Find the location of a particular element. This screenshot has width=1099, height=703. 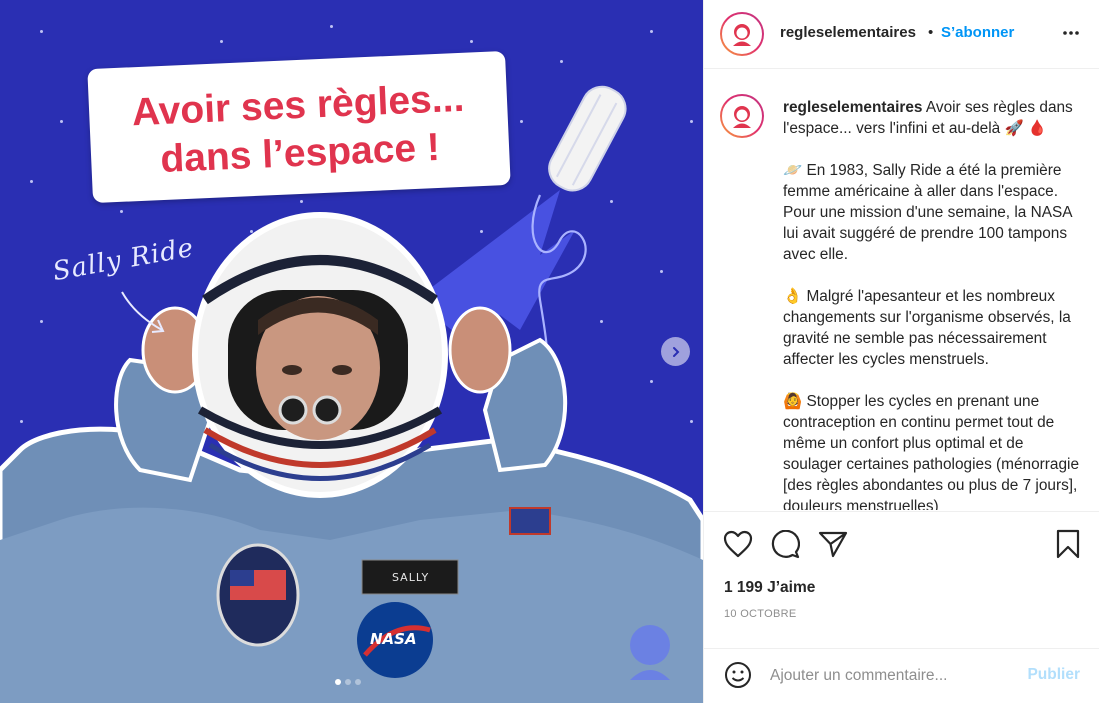

post-header: regleselementaires • S’abonner is located at coordinates (901, 34).